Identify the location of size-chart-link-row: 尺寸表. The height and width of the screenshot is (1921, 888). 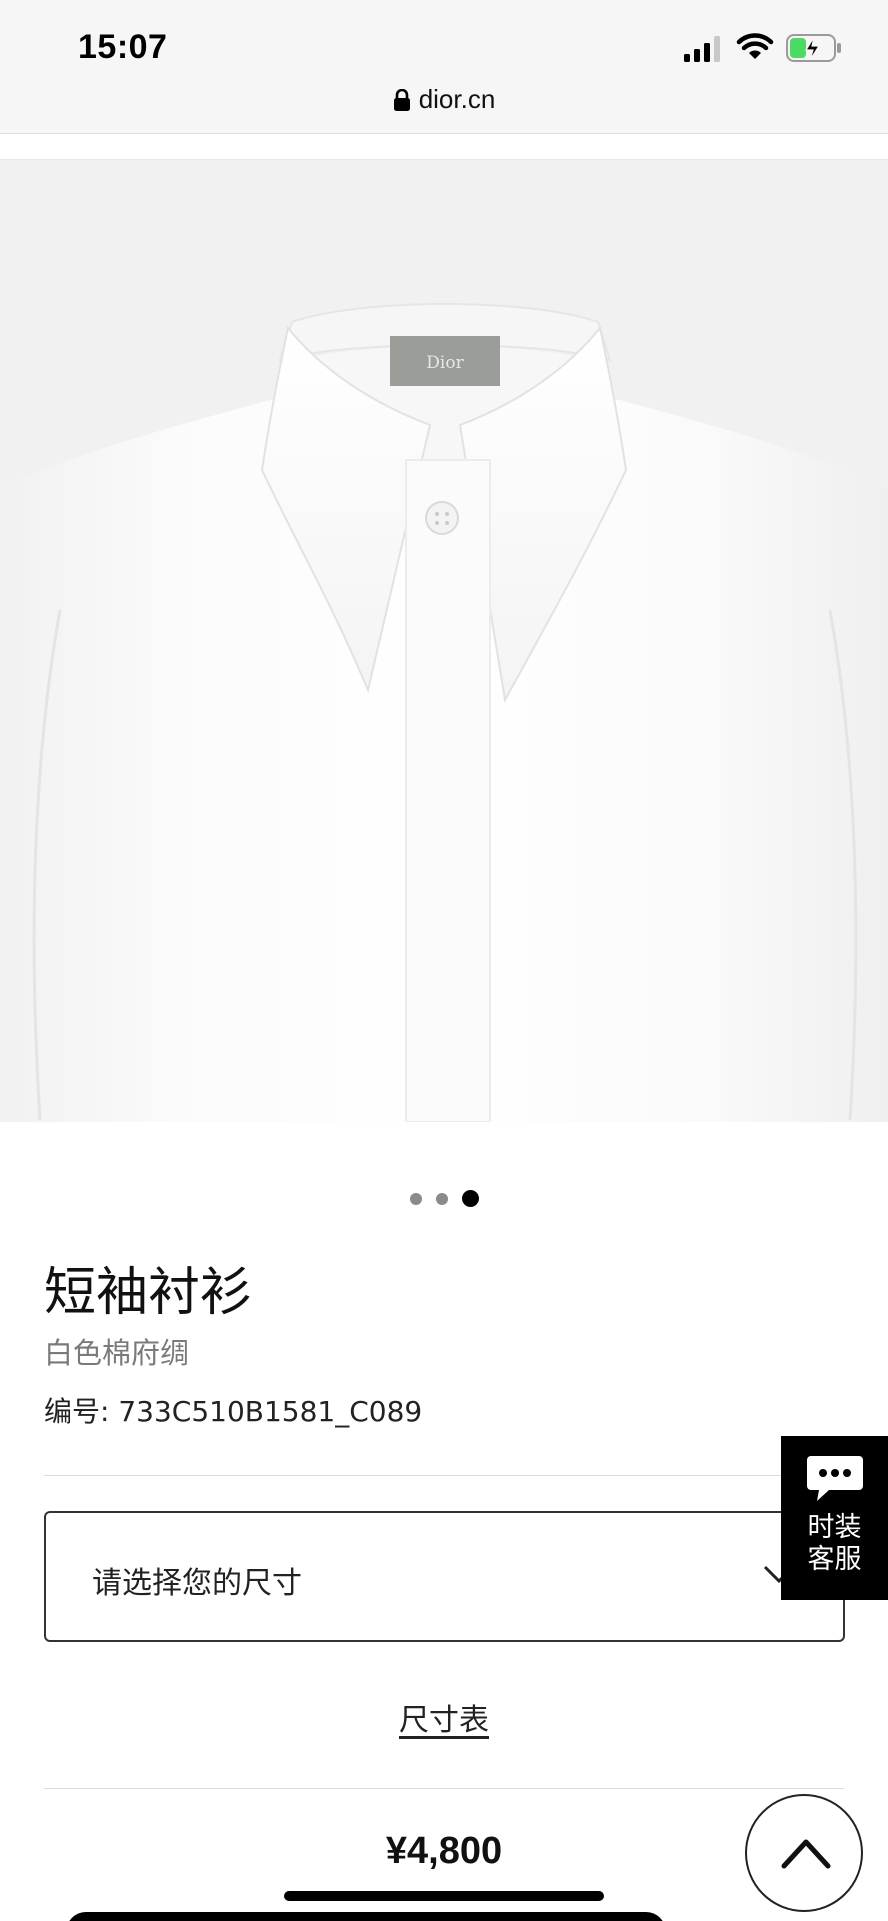
(444, 1717).